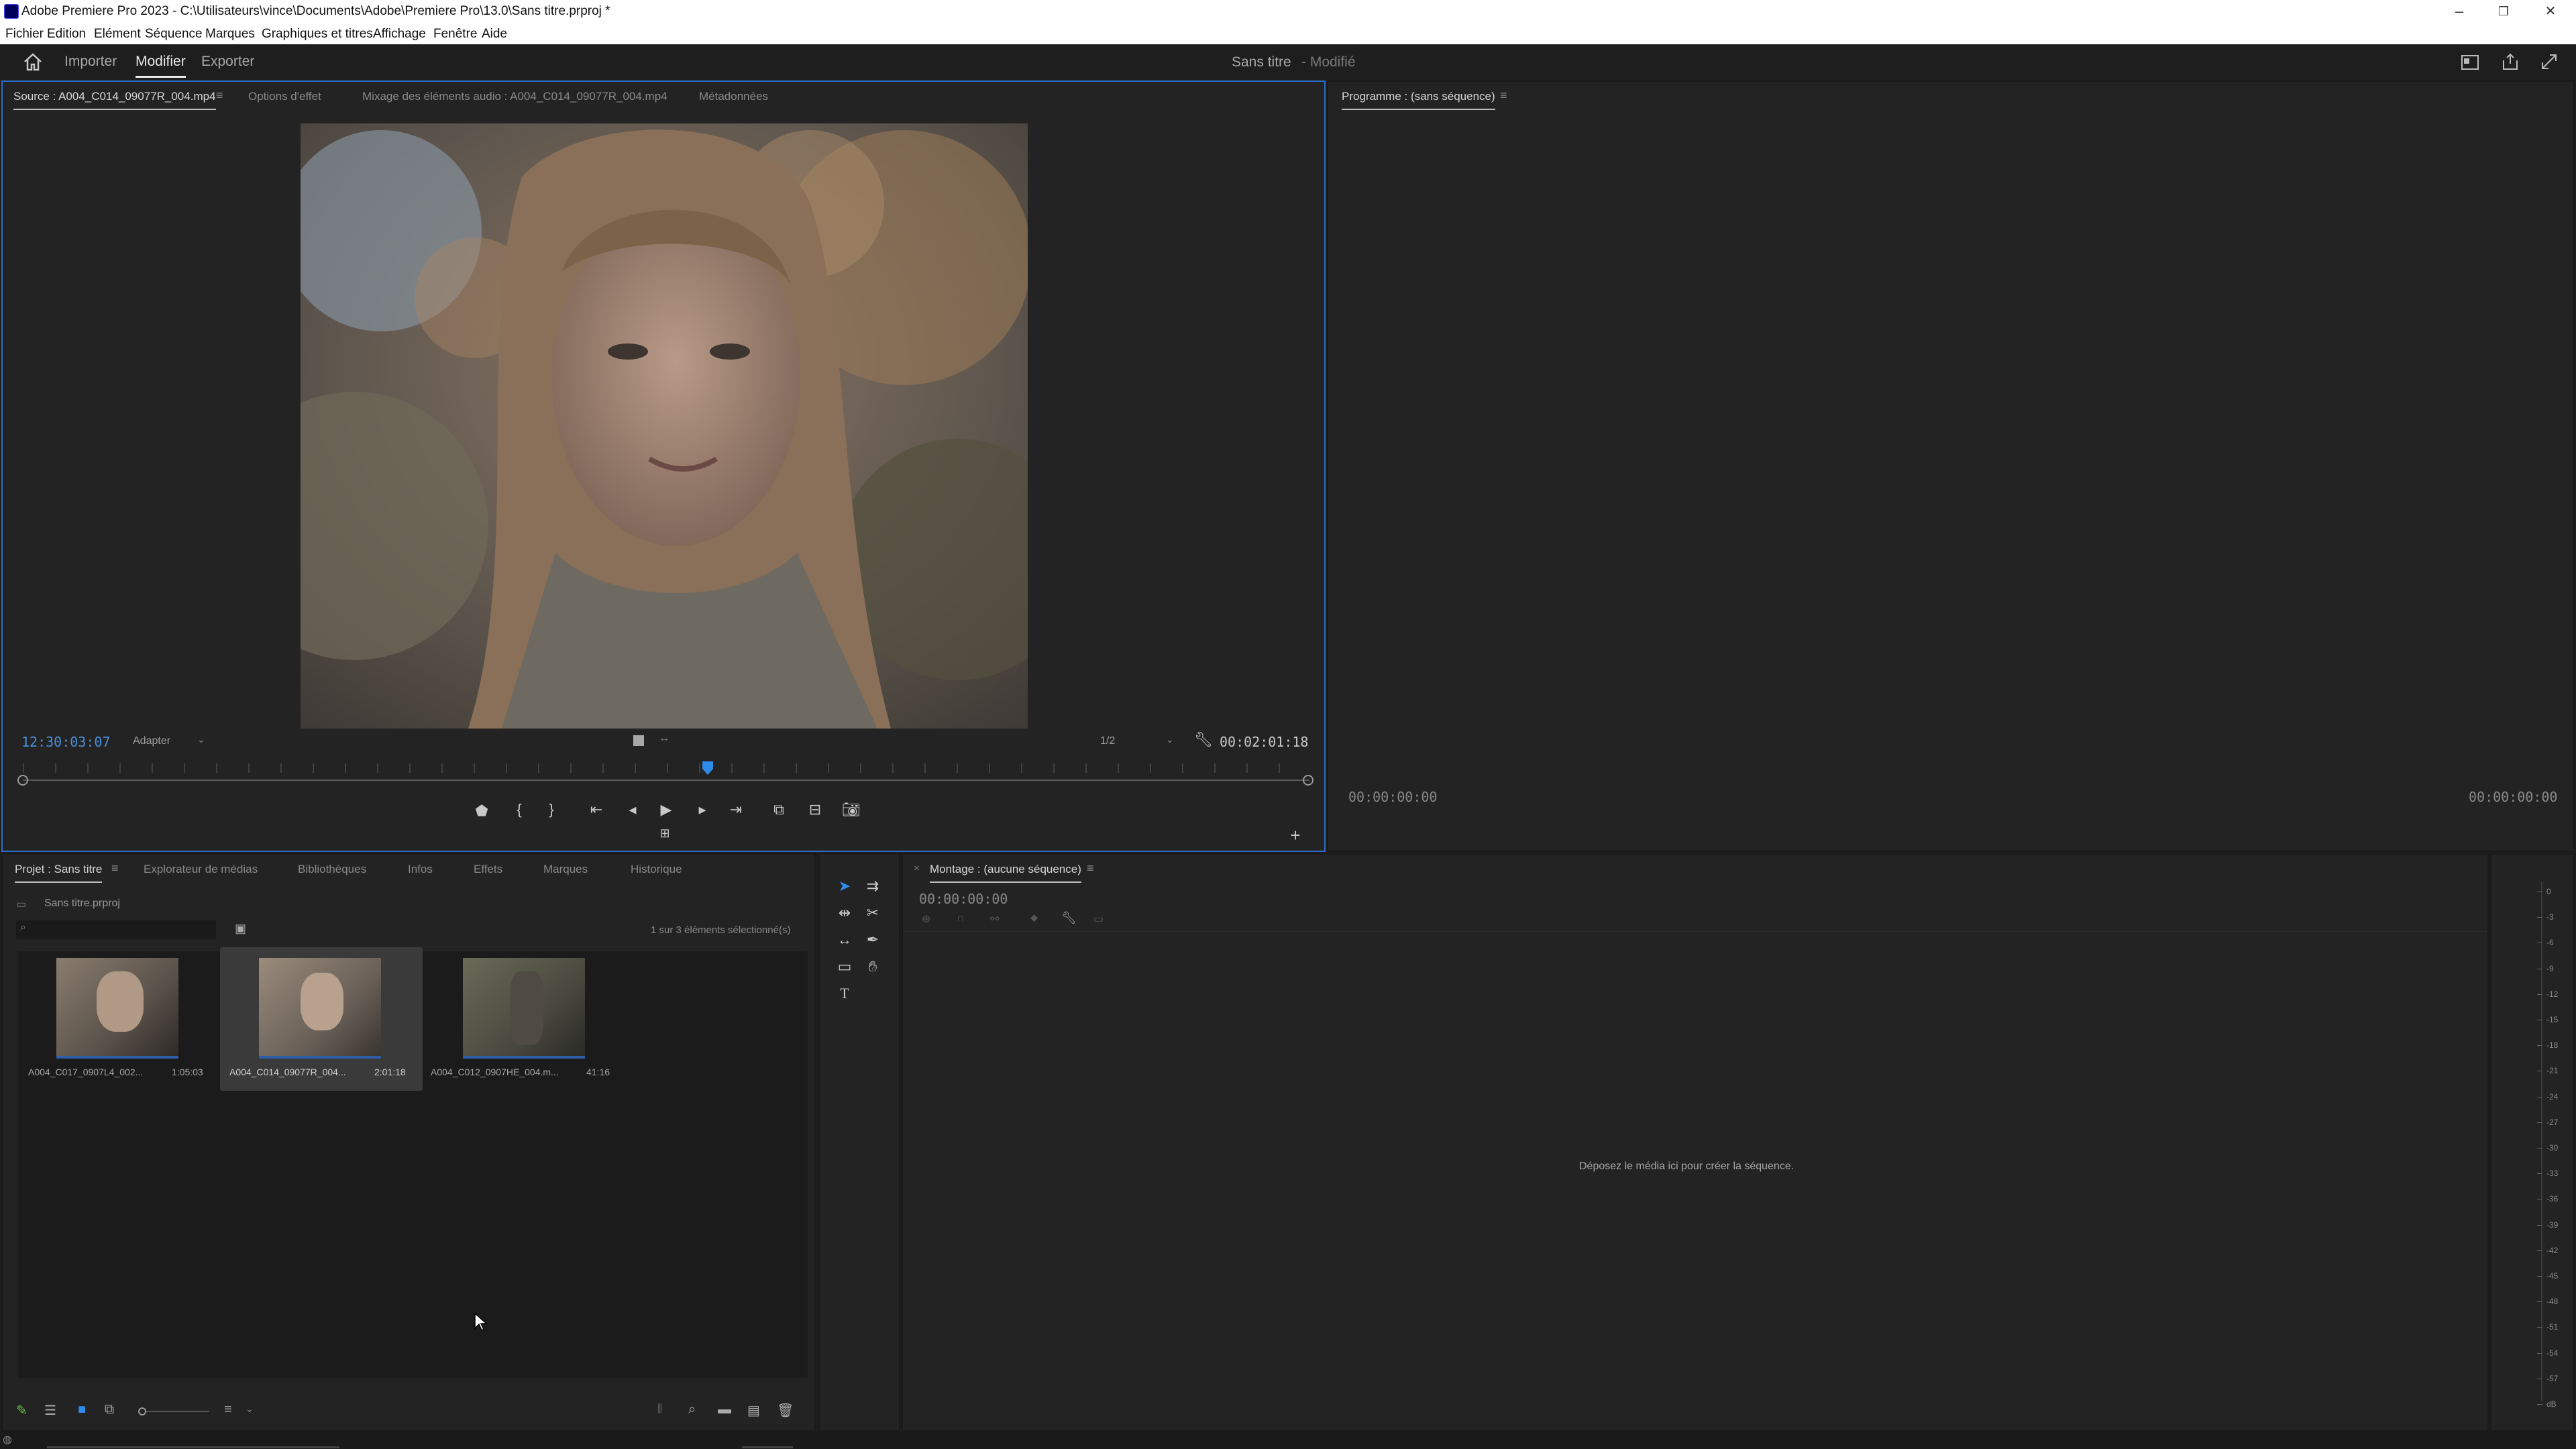  What do you see at coordinates (455, 34) in the screenshot?
I see `menu-fenetre: Fenêtre` at bounding box center [455, 34].